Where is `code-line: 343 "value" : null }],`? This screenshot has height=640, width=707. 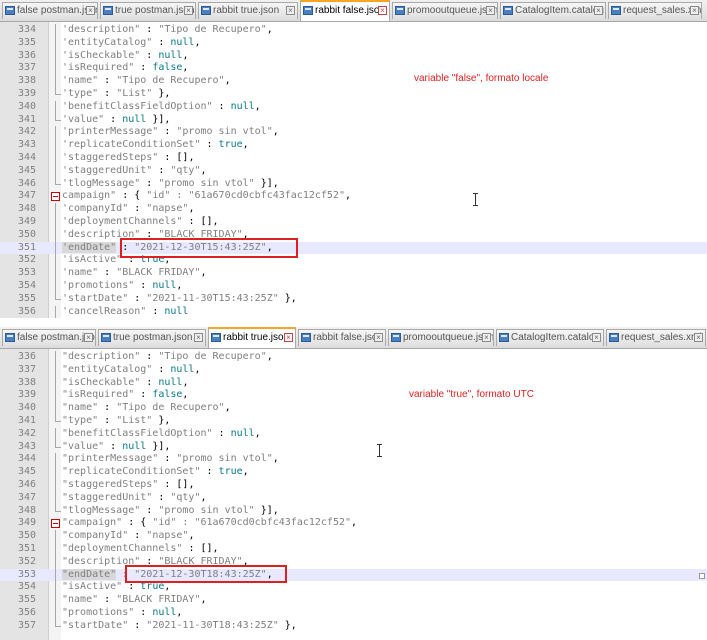 code-line: 343 "value" : null }], is located at coordinates (353, 447).